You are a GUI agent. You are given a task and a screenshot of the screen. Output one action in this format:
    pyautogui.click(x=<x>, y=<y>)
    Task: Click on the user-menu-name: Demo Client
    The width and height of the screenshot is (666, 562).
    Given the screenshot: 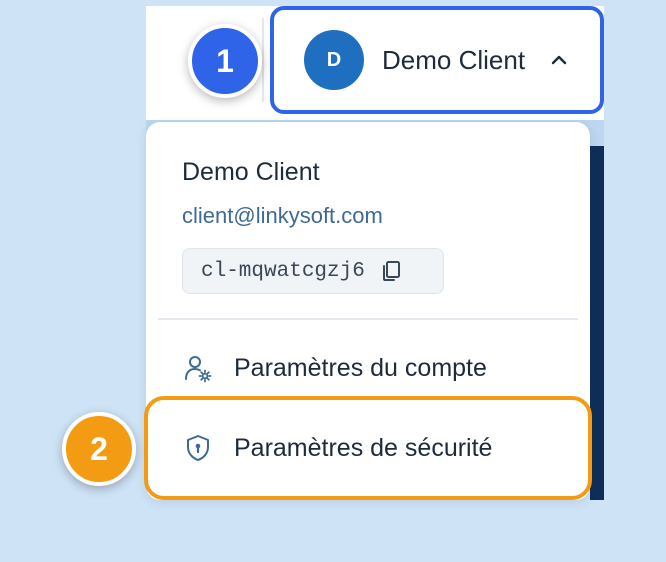 What is the action you would take?
    pyautogui.click(x=454, y=59)
    